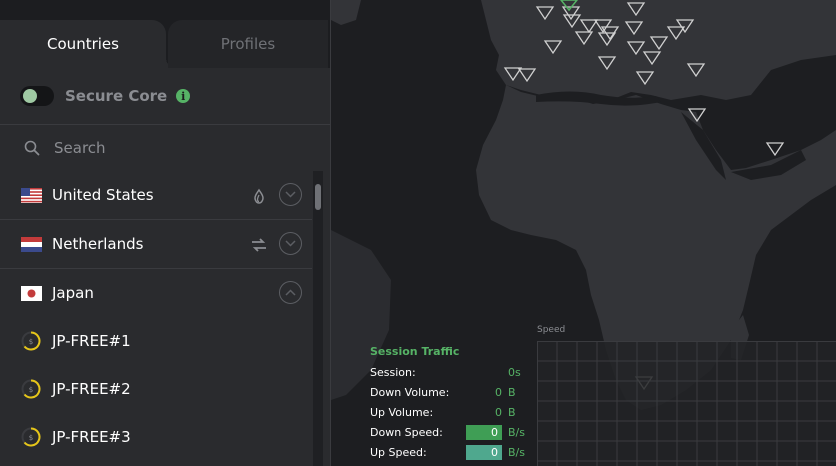 This screenshot has width=836, height=466. Describe the element at coordinates (31, 244) in the screenshot. I see `nl-flag-icon` at that location.